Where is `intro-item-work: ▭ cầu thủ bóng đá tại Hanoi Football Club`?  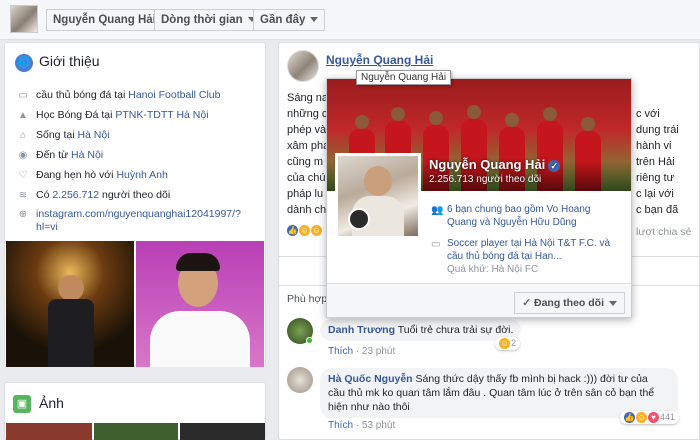 intro-item-work: ▭ cầu thủ bóng đá tại Hanoi Football Club is located at coordinates (118, 95).